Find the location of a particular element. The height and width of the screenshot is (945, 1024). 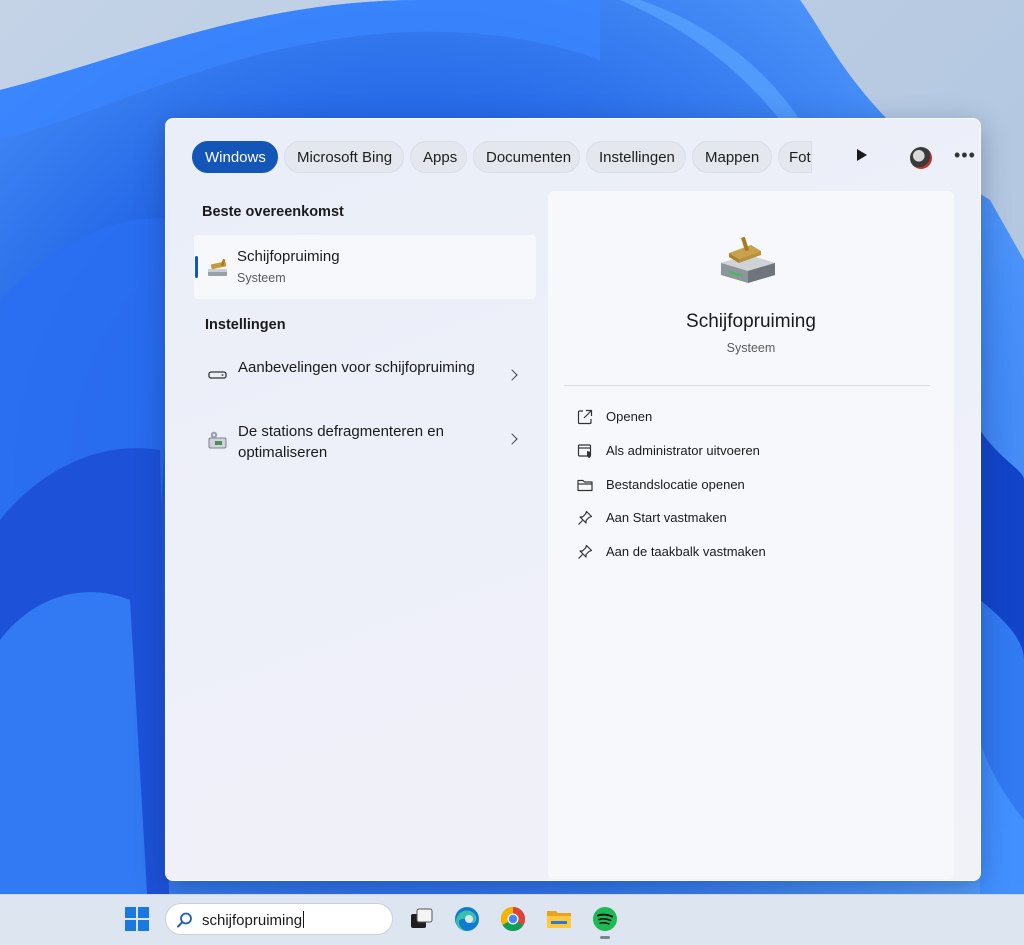

text-caret is located at coordinates (304, 919).